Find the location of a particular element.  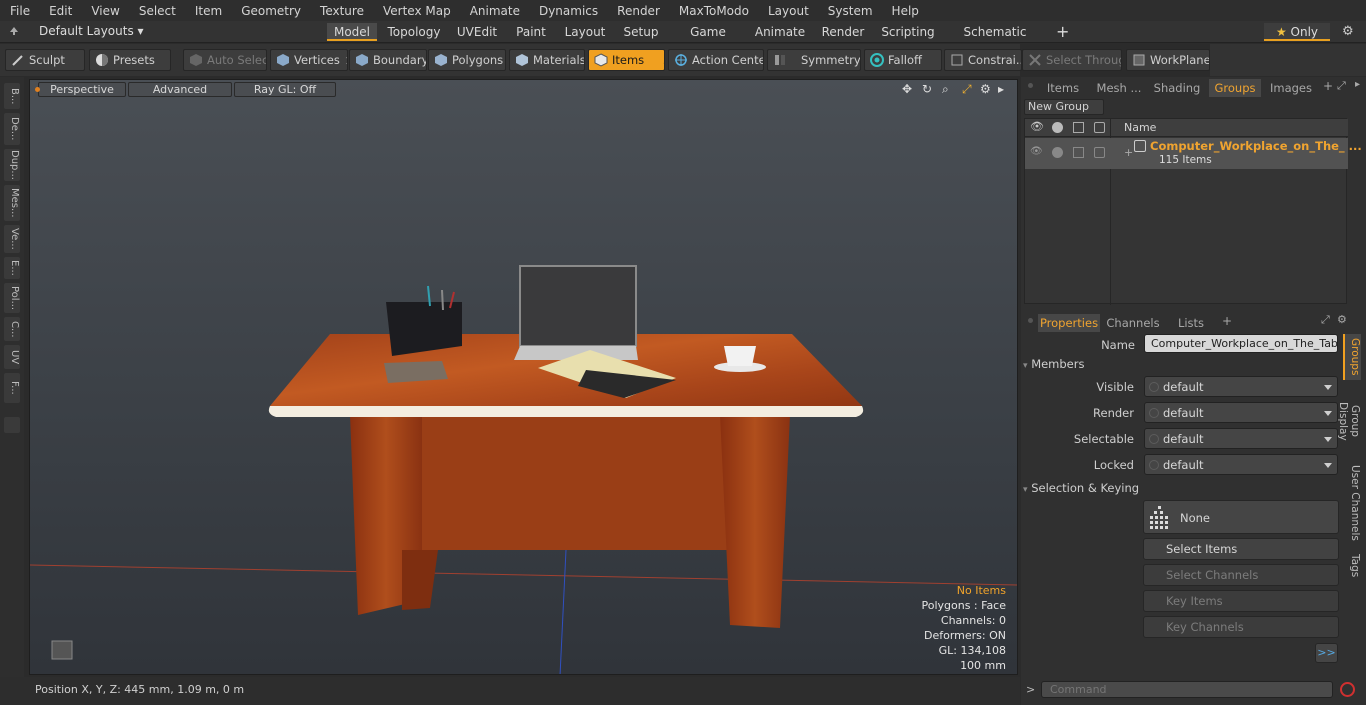

props-gear-icon: ⚙ is located at coordinates (1342, 319).